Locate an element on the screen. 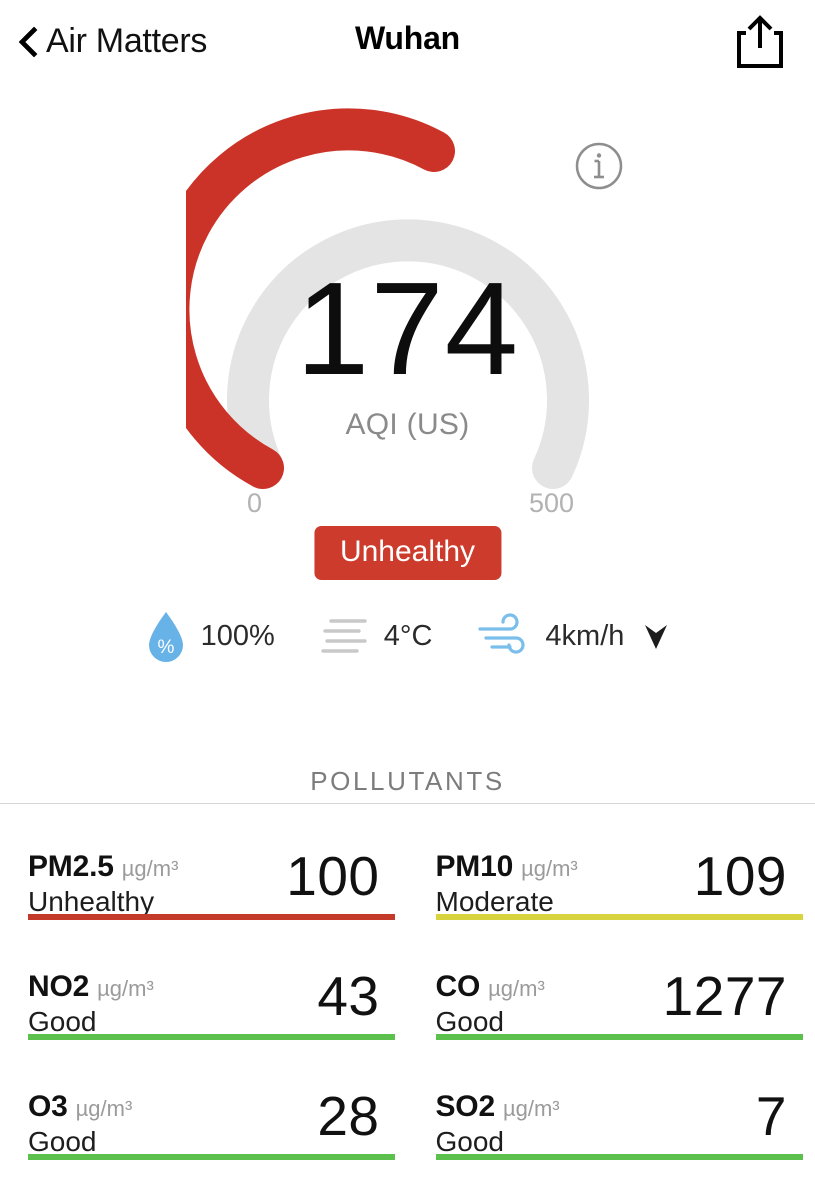 The width and height of the screenshot is (815, 1200). humidity-droplet-icon: % is located at coordinates (165, 637).